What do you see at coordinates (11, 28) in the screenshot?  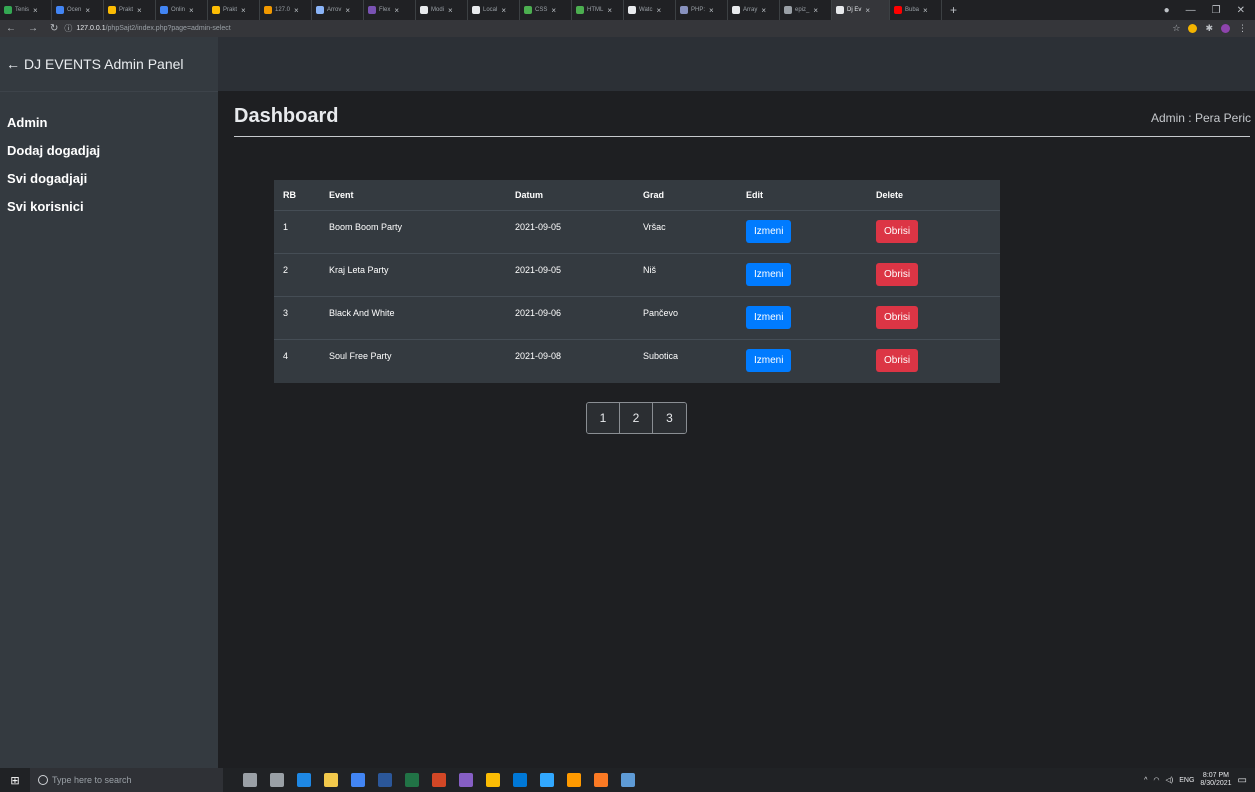 I see `back-icon: ←` at bounding box center [11, 28].